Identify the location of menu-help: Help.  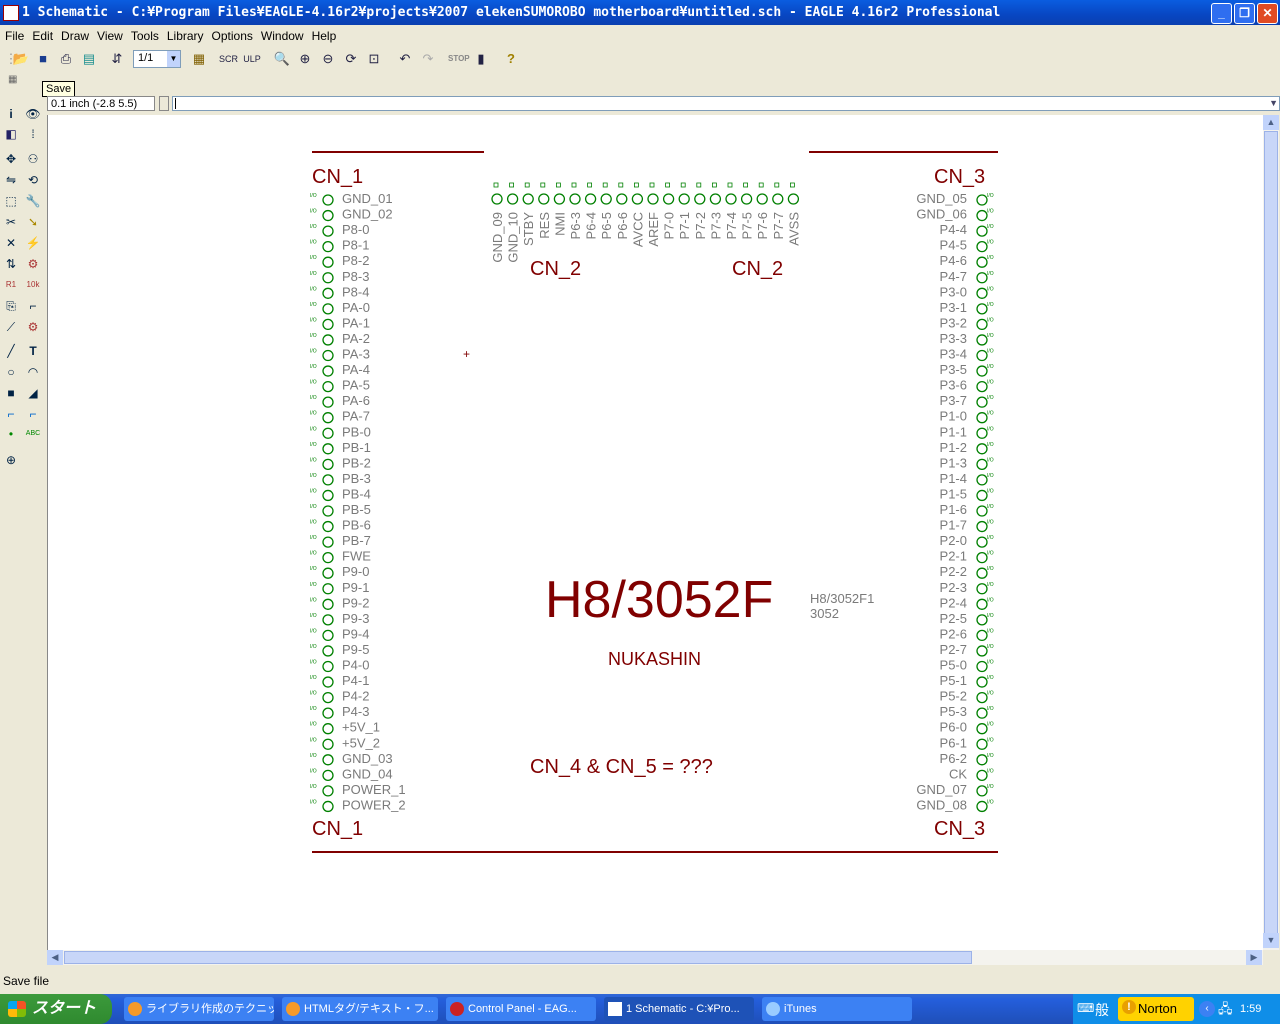
(323, 34).